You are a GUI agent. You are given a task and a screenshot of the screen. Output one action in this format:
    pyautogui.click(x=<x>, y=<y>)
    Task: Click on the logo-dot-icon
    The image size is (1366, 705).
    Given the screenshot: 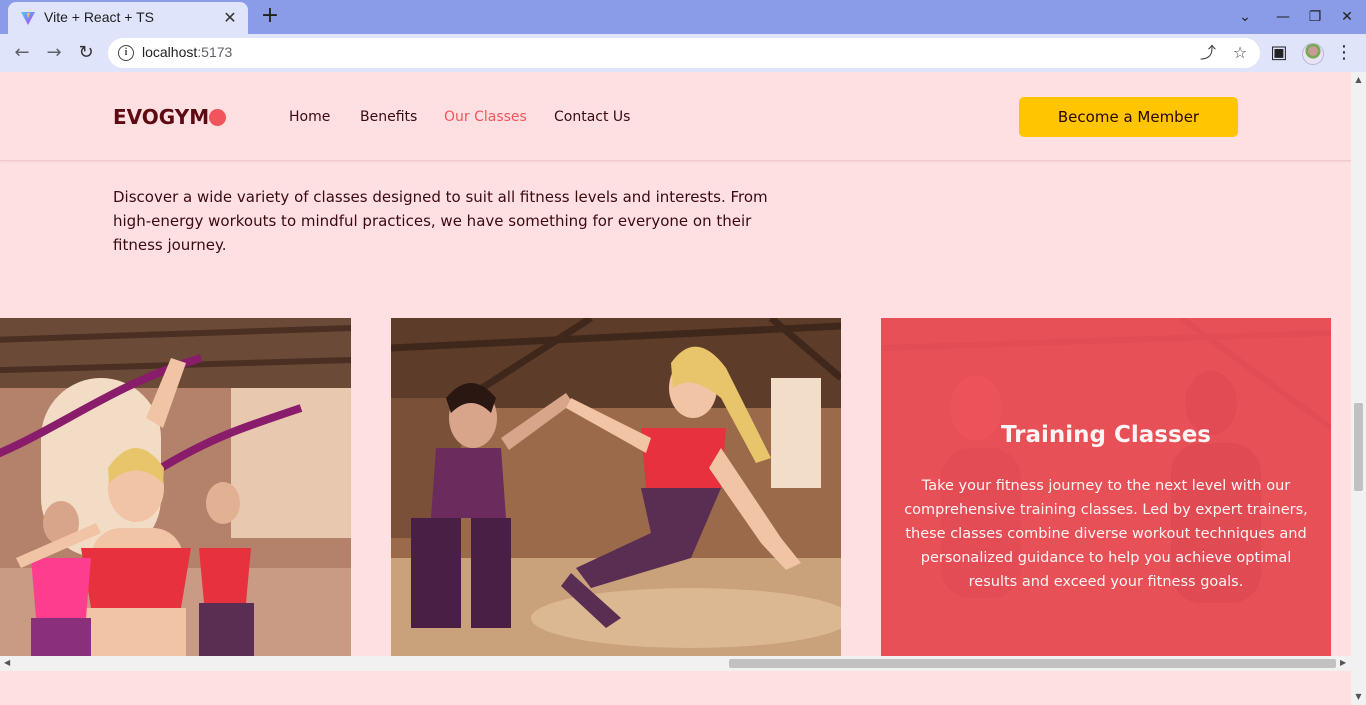 What is the action you would take?
    pyautogui.click(x=217, y=117)
    